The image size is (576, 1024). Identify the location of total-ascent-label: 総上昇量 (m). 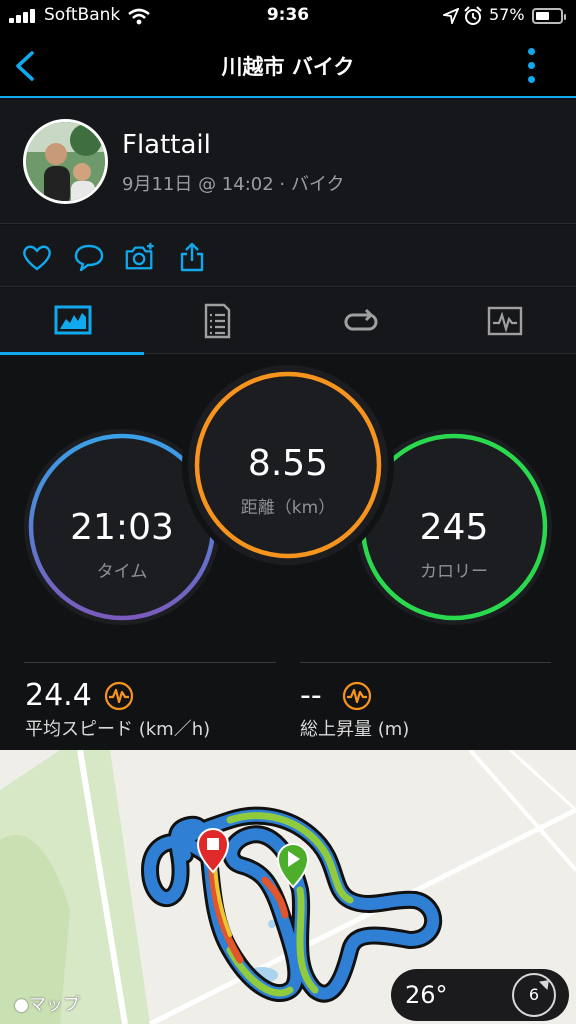
(355, 729).